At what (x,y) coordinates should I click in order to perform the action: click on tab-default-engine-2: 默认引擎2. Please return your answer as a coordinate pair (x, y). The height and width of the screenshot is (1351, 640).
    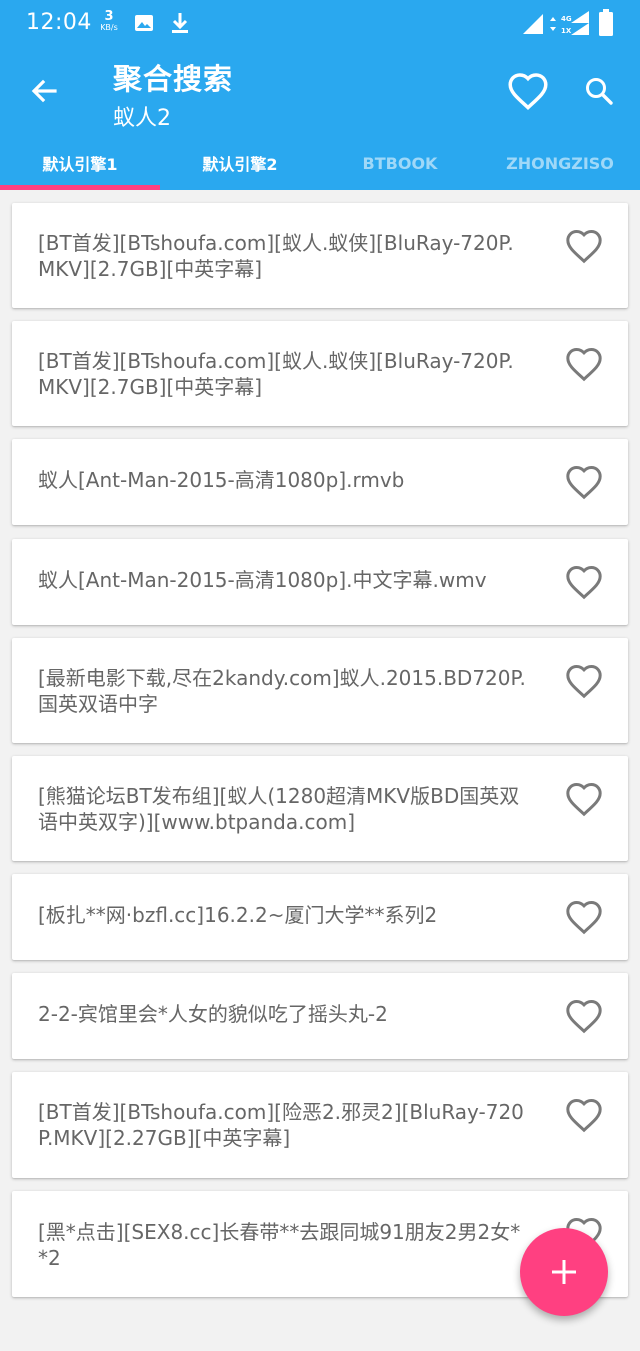
    Looking at the image, I should click on (240, 163).